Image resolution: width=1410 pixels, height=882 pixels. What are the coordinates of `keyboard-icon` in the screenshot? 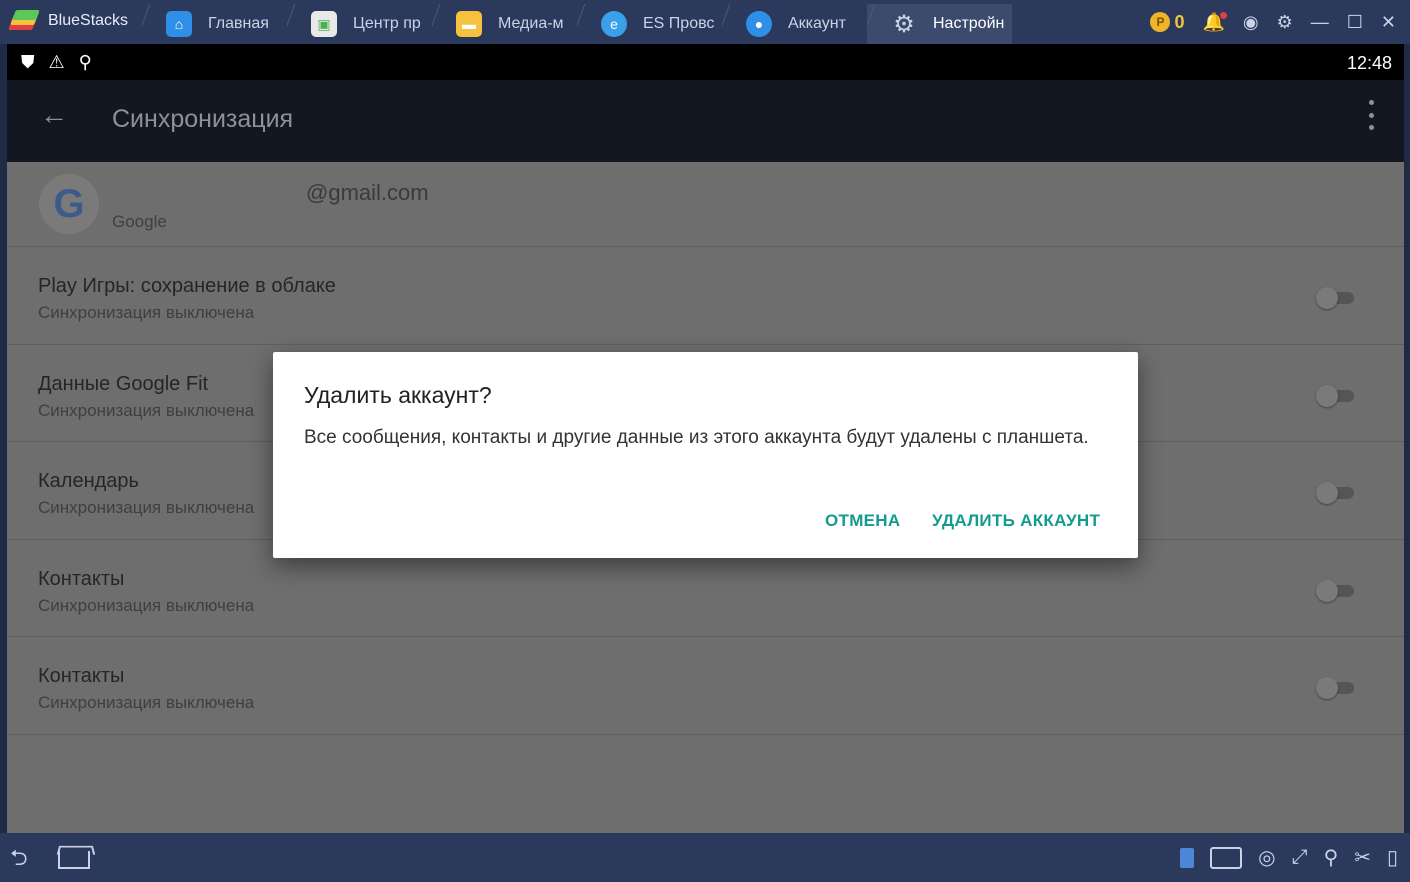 It's located at (1226, 857).